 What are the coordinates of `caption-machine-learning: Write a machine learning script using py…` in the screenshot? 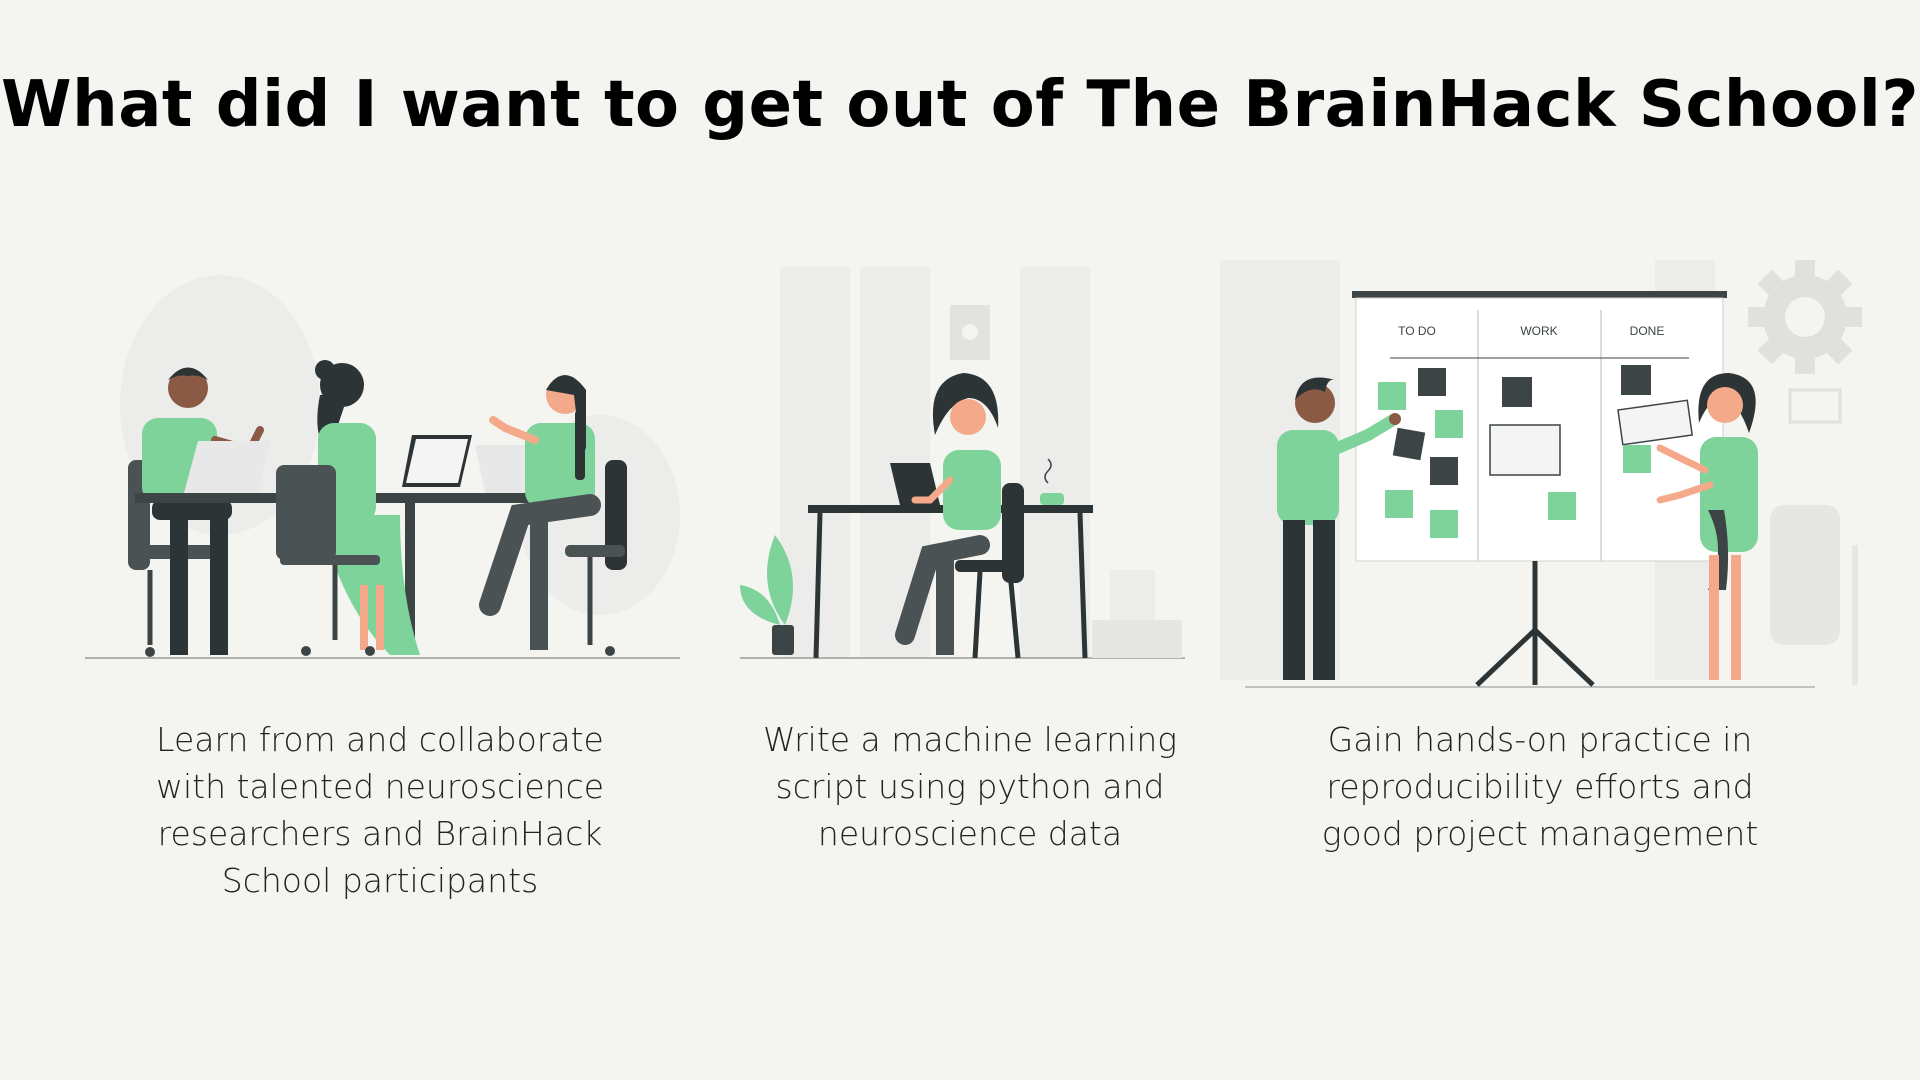 It's located at (970, 786).